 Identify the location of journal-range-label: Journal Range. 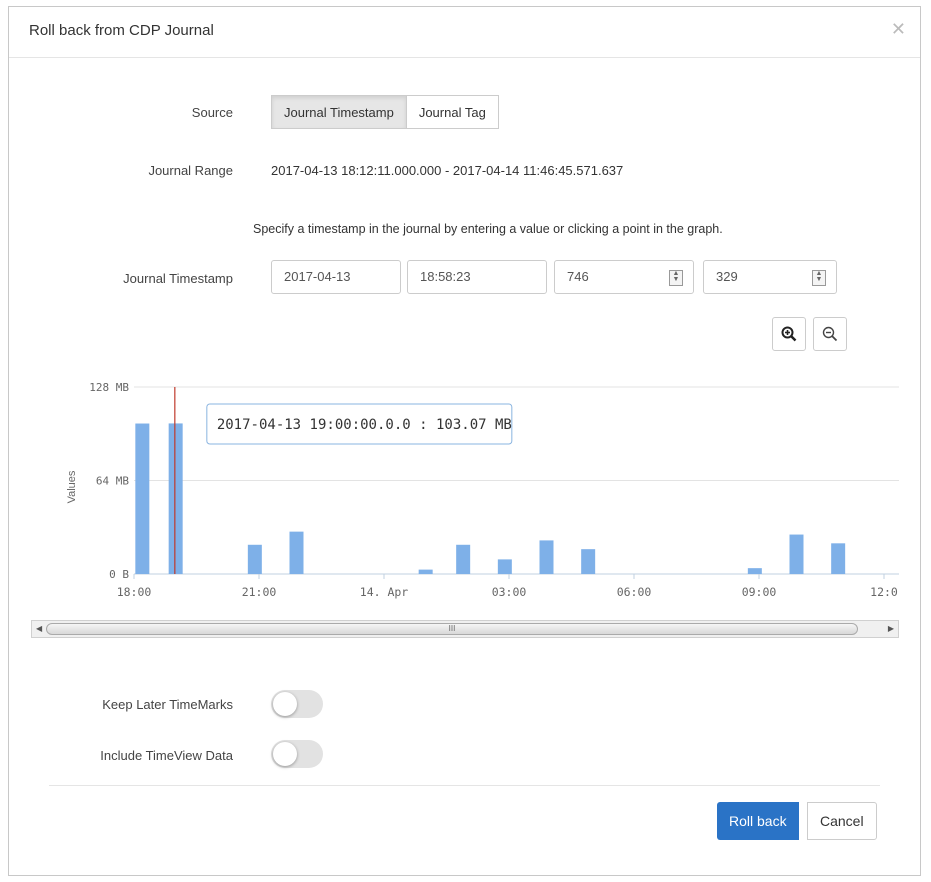
(190, 170).